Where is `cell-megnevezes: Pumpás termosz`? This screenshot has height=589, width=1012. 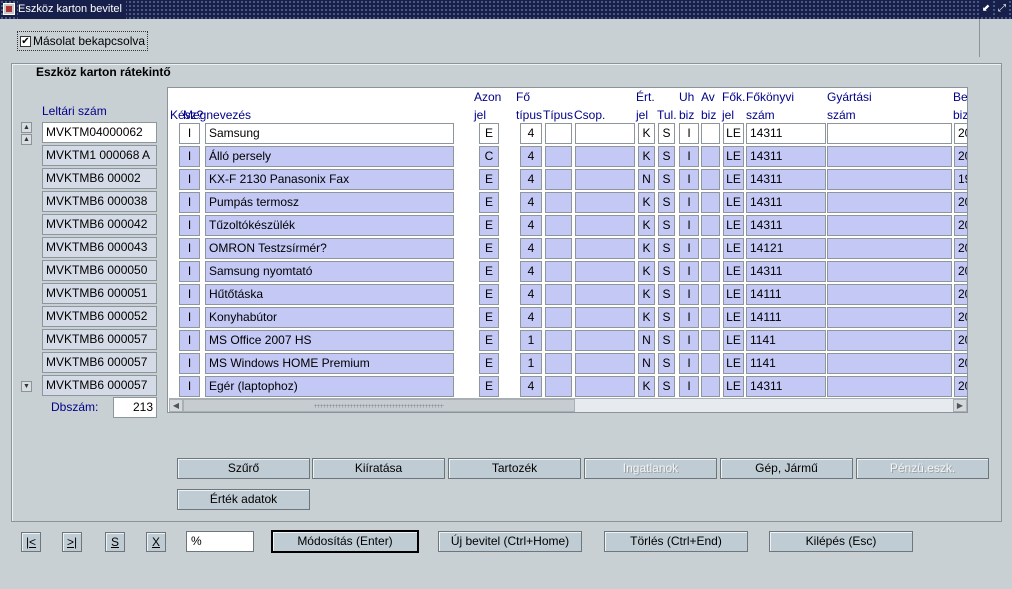 cell-megnevezes: Pumpás termosz is located at coordinates (329, 202).